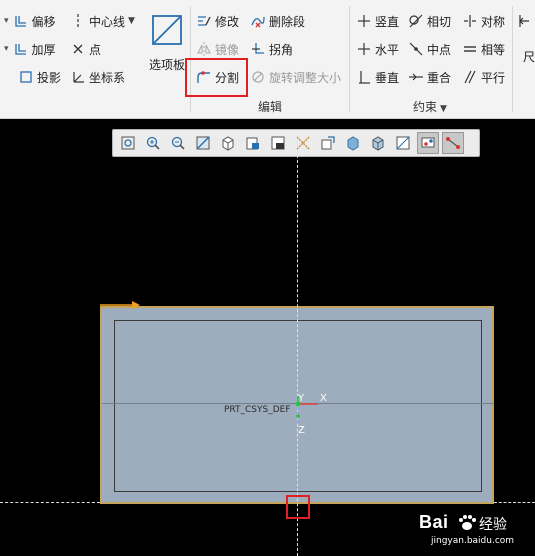 The image size is (535, 556). I want to click on annotation-icon, so click(328, 143).